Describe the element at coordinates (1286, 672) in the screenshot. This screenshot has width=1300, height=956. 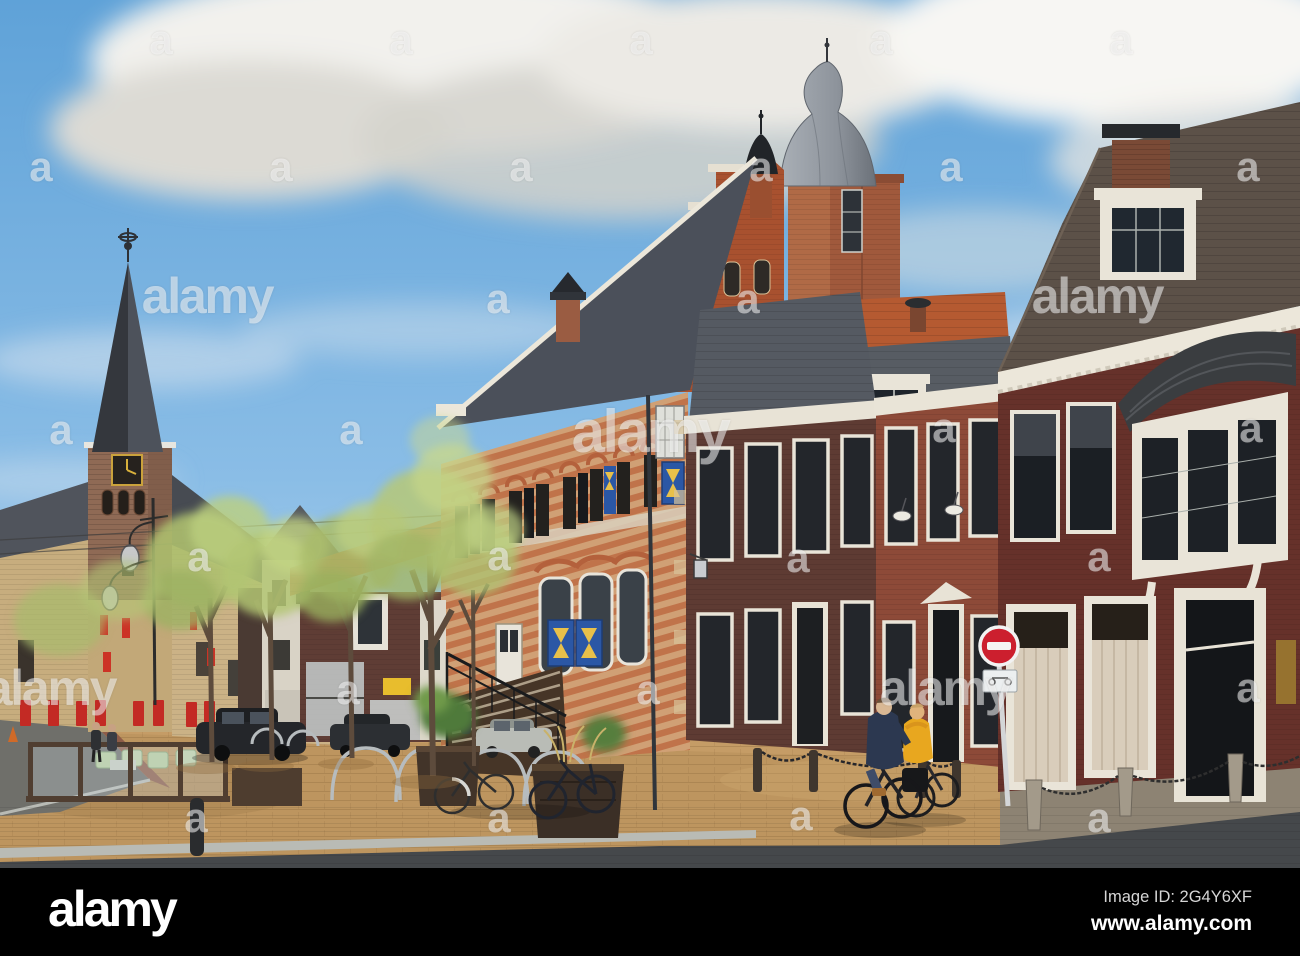
I see `brass-plaque` at that location.